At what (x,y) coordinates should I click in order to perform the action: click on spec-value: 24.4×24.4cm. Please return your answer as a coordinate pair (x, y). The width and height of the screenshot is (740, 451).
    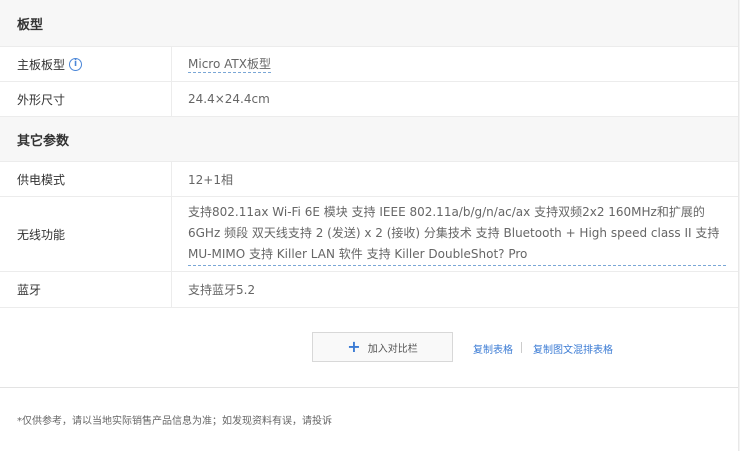
    Looking at the image, I should click on (454, 99).